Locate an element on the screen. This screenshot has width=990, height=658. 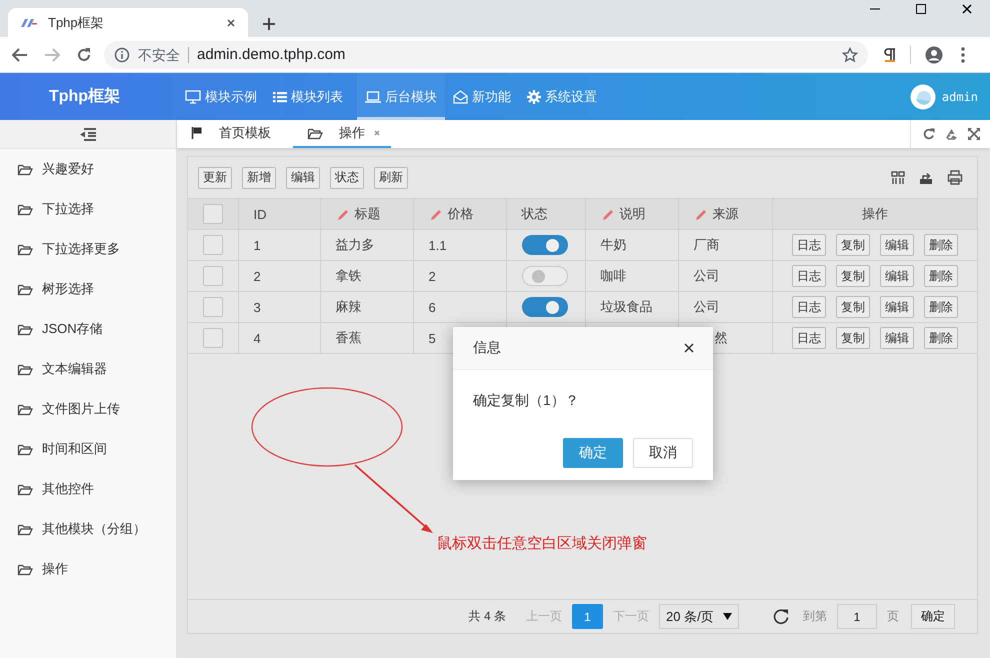
column-header: 状态 is located at coordinates (535, 214).